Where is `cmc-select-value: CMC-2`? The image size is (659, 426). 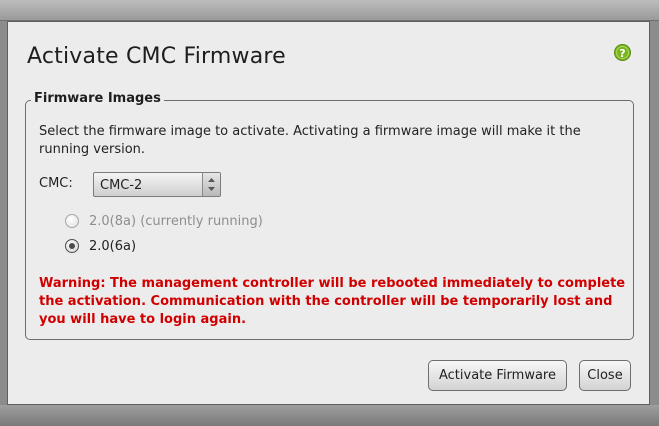 cmc-select-value: CMC-2 is located at coordinates (121, 185).